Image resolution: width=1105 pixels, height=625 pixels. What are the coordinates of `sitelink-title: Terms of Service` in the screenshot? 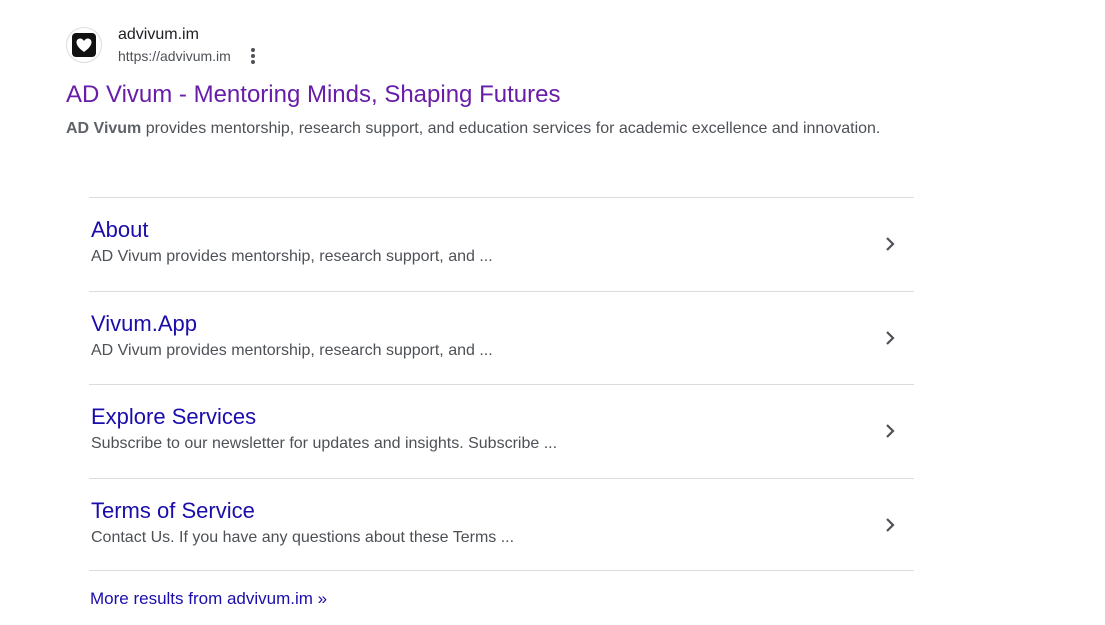 It's located at (502, 511).